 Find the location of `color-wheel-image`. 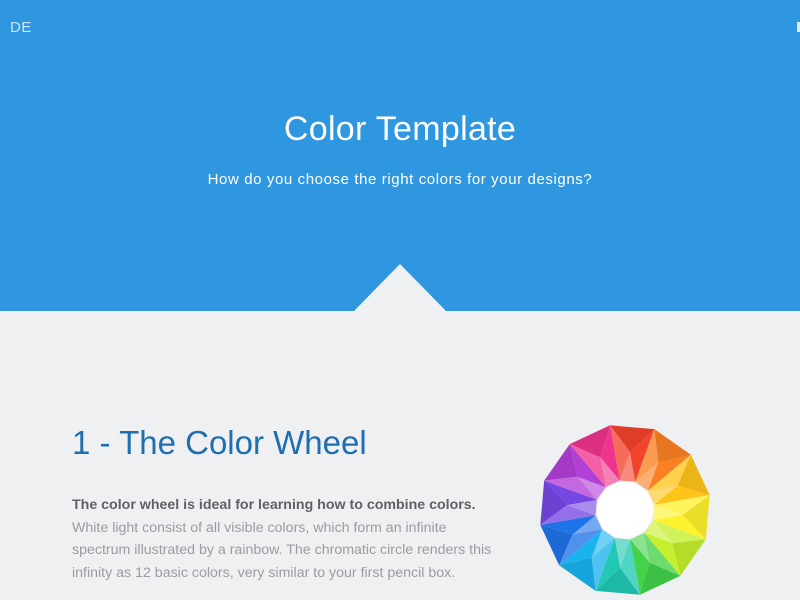

color-wheel-image is located at coordinates (625, 510).